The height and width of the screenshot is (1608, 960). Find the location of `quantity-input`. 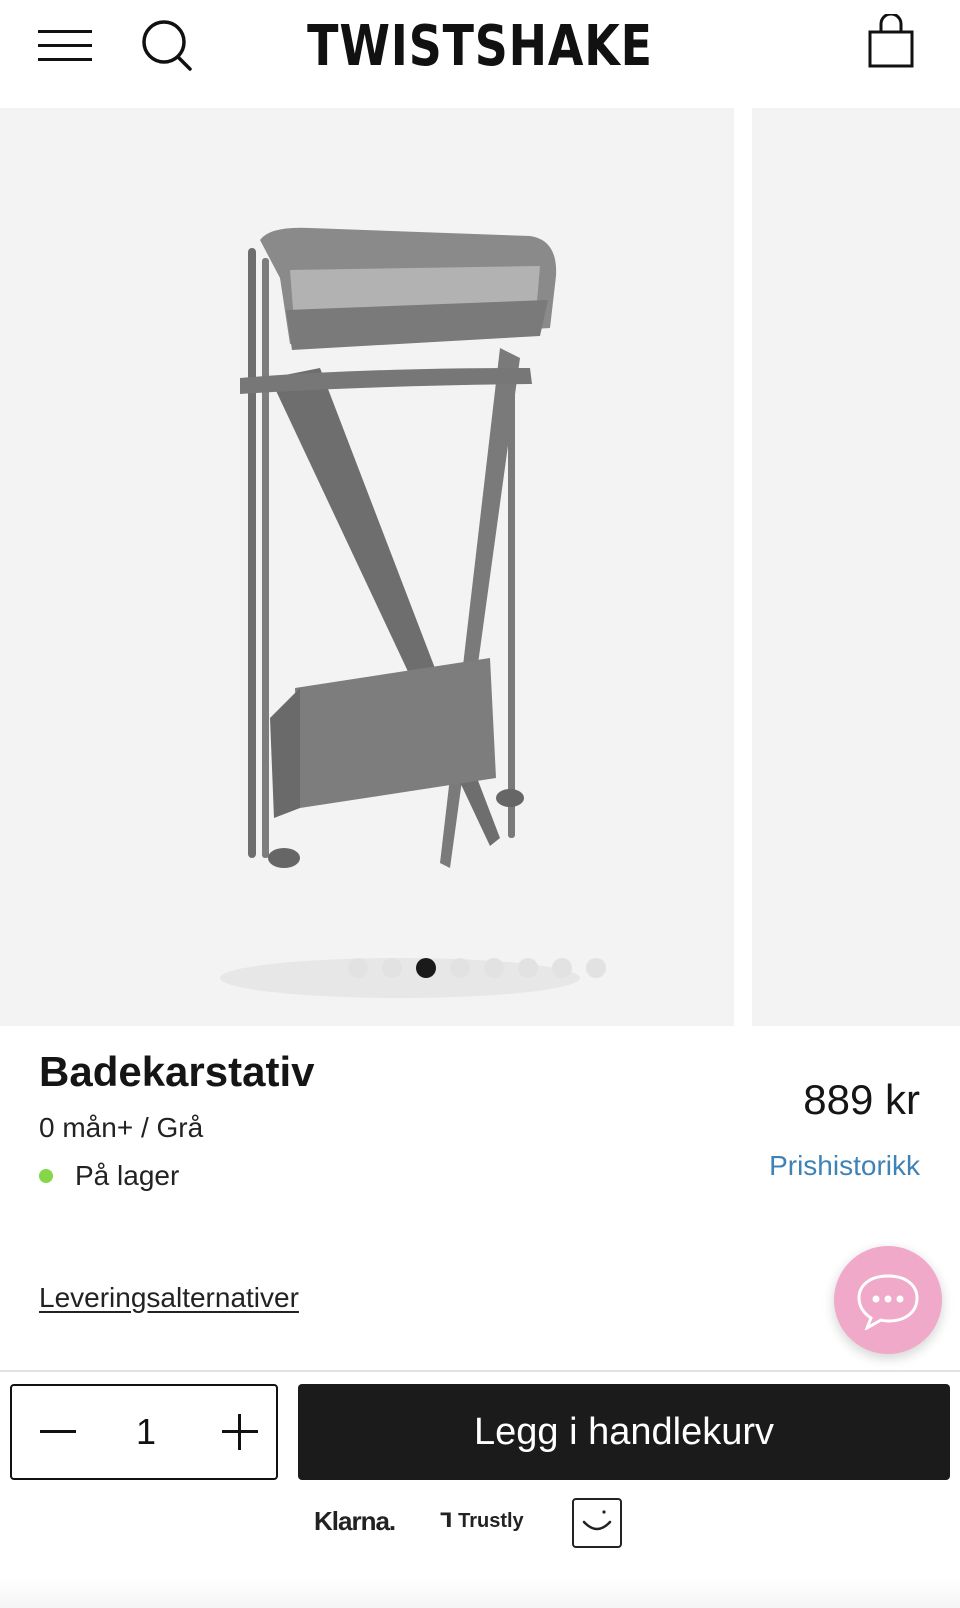

quantity-input is located at coordinates (146, 1432).